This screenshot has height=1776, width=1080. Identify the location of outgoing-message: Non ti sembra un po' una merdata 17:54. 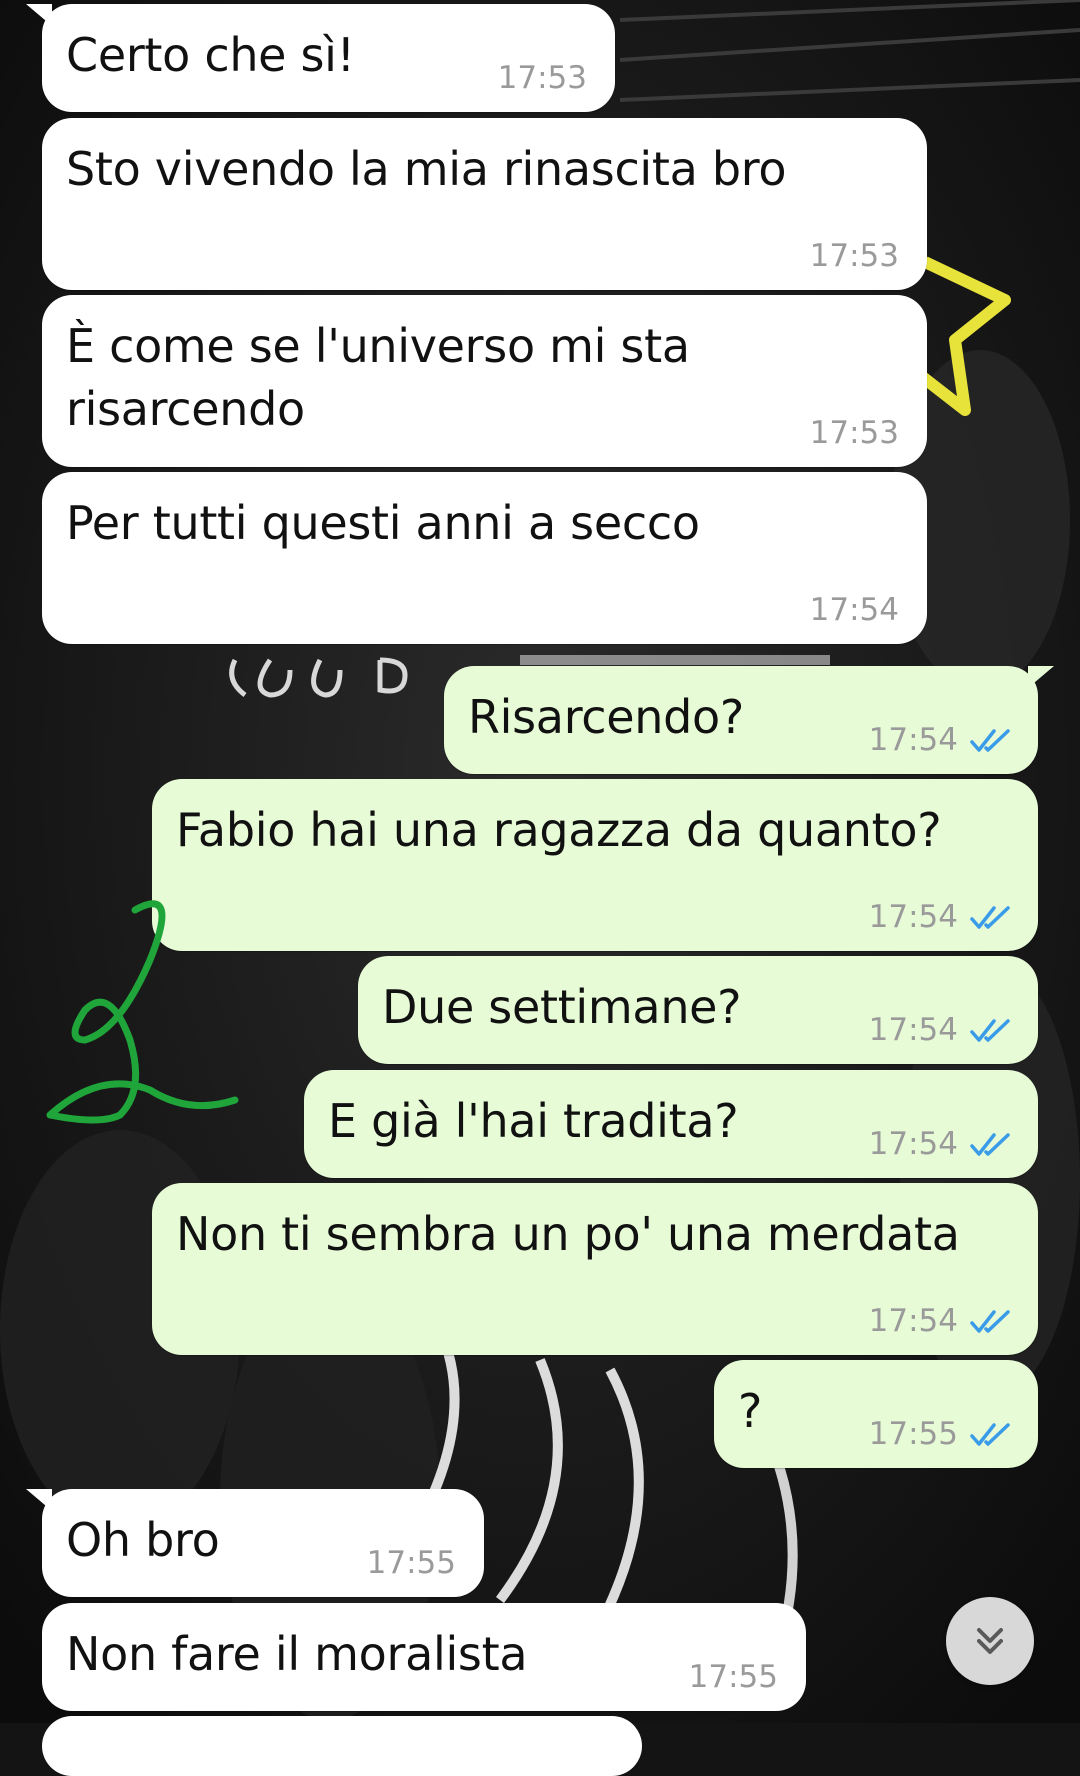
(595, 1269).